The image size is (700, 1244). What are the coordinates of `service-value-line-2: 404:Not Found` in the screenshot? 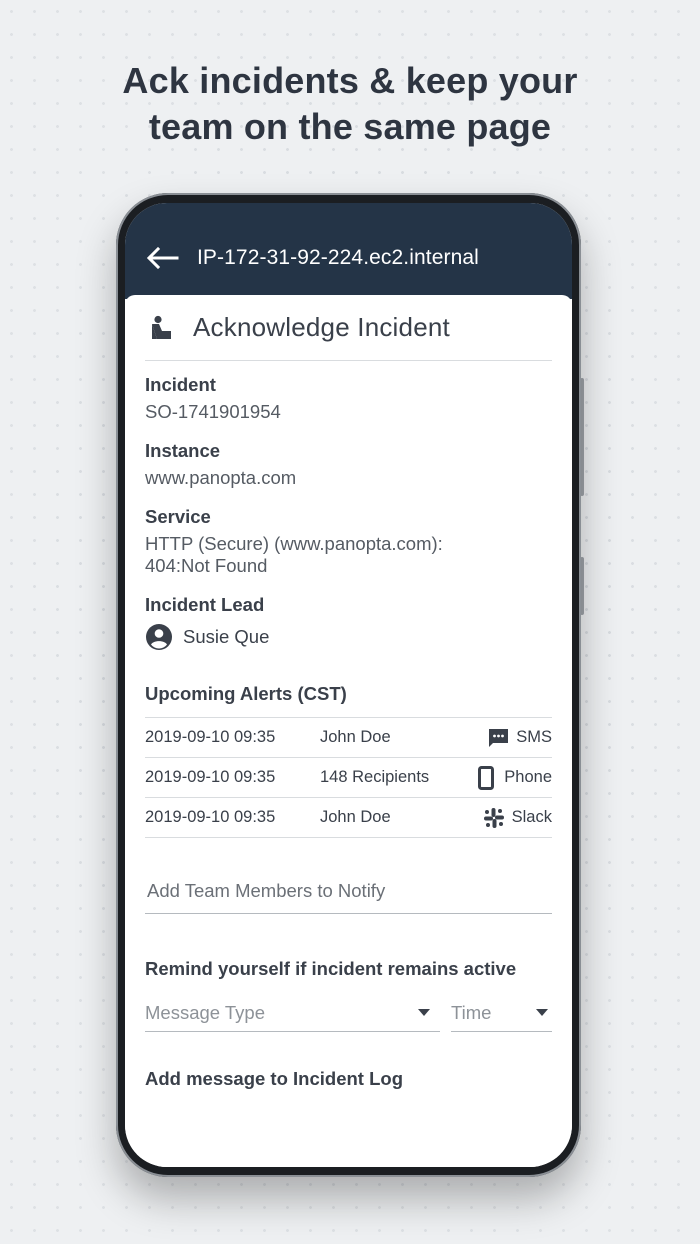 It's located at (206, 565).